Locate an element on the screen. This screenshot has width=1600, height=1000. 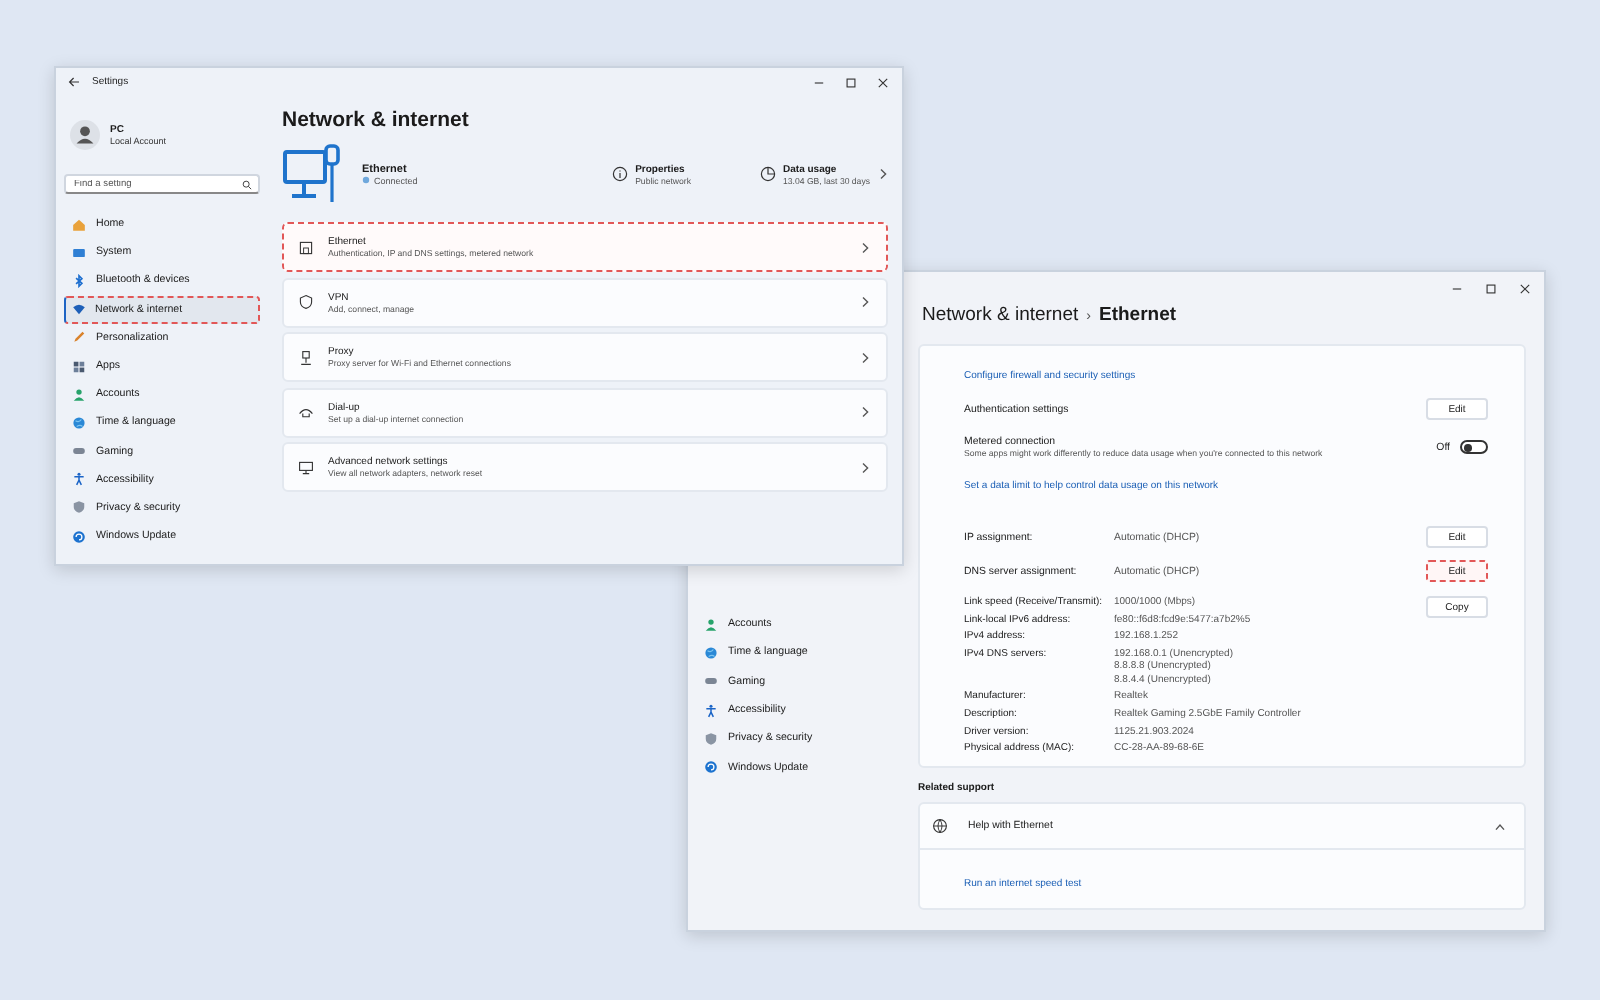
page-heading: Network & internet is located at coordinates (376, 120).